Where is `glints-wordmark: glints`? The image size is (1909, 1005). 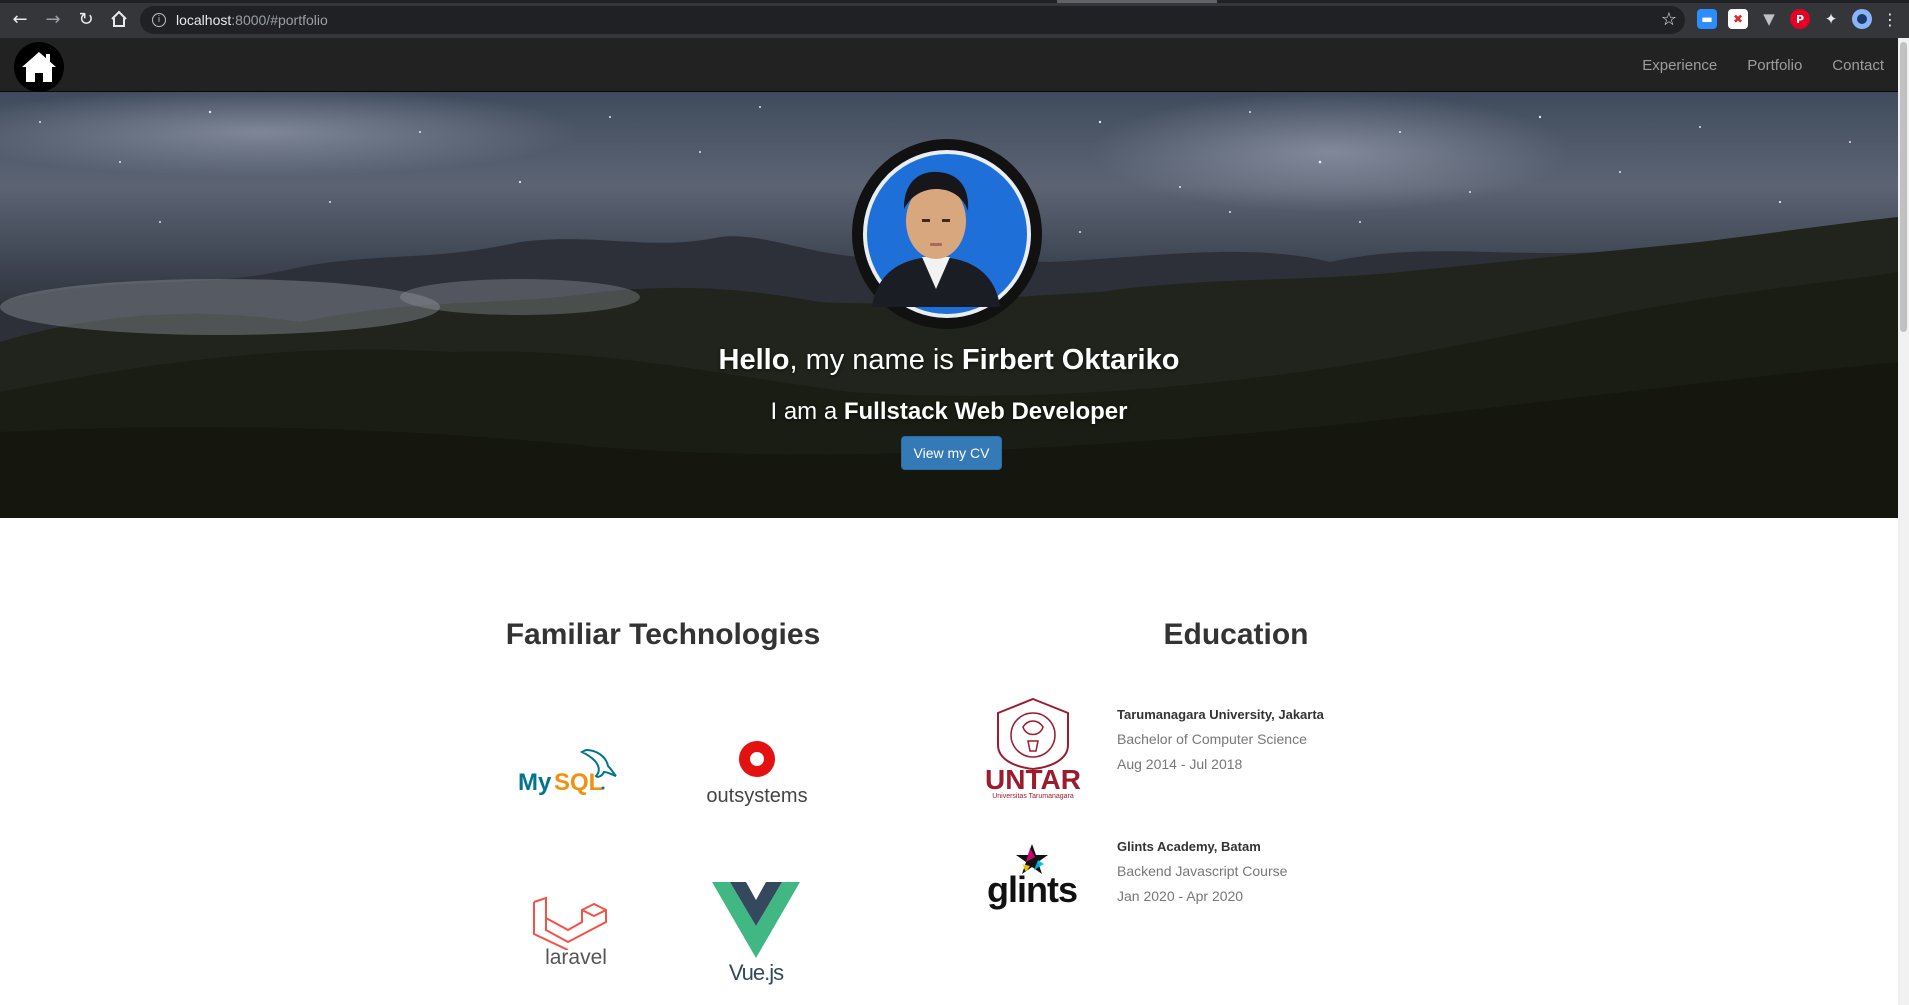
glints-wordmark: glints is located at coordinates (1032, 889).